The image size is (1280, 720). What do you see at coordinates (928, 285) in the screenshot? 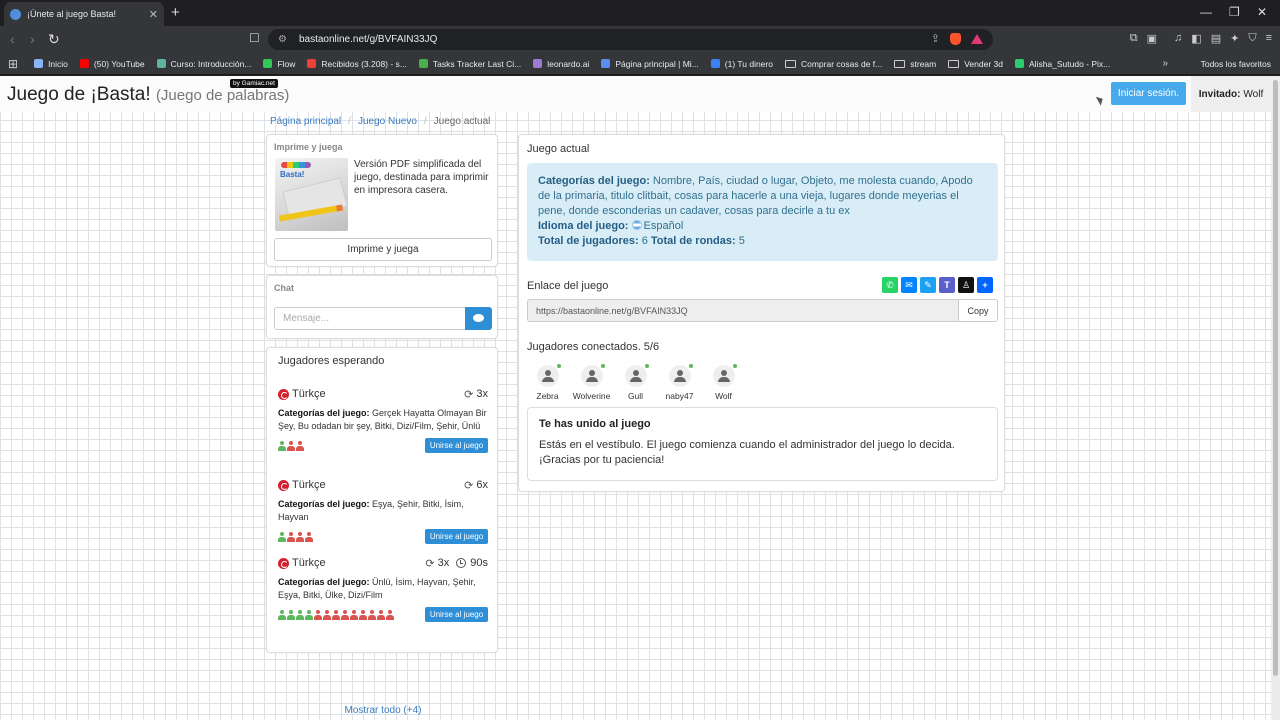
I see `twitter-icon: ✎` at bounding box center [928, 285].